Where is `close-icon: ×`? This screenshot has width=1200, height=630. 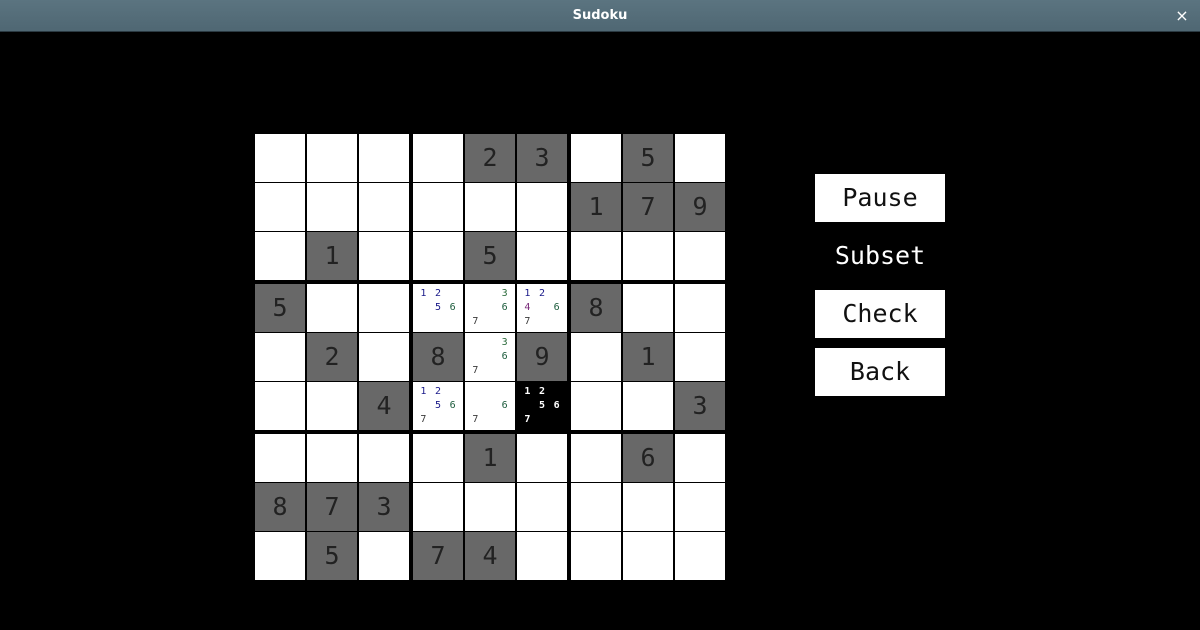 close-icon: × is located at coordinates (1182, 16).